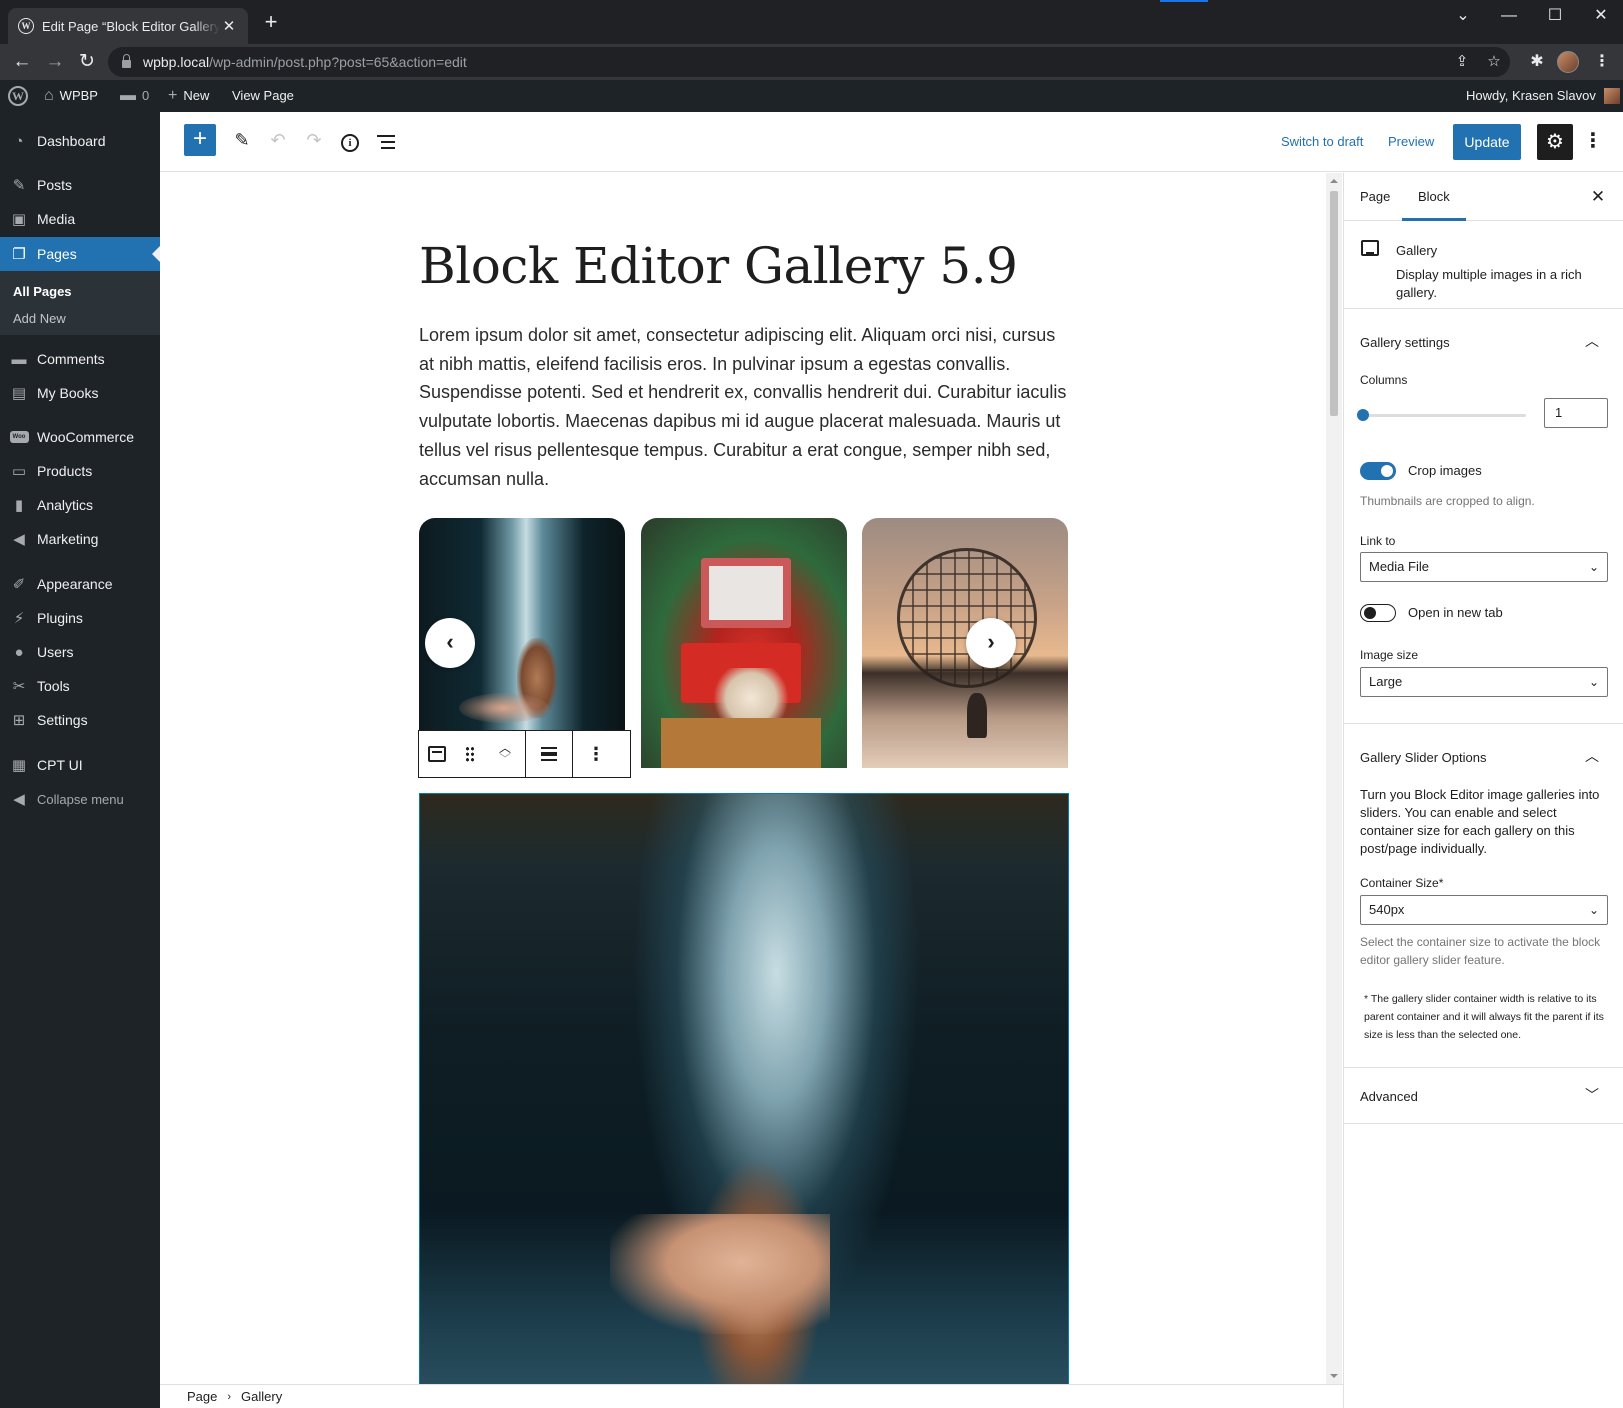 The image size is (1623, 1408). What do you see at coordinates (1543, 96) in the screenshot?
I see `my-account-menu: Howdy, Krasen Slavov` at bounding box center [1543, 96].